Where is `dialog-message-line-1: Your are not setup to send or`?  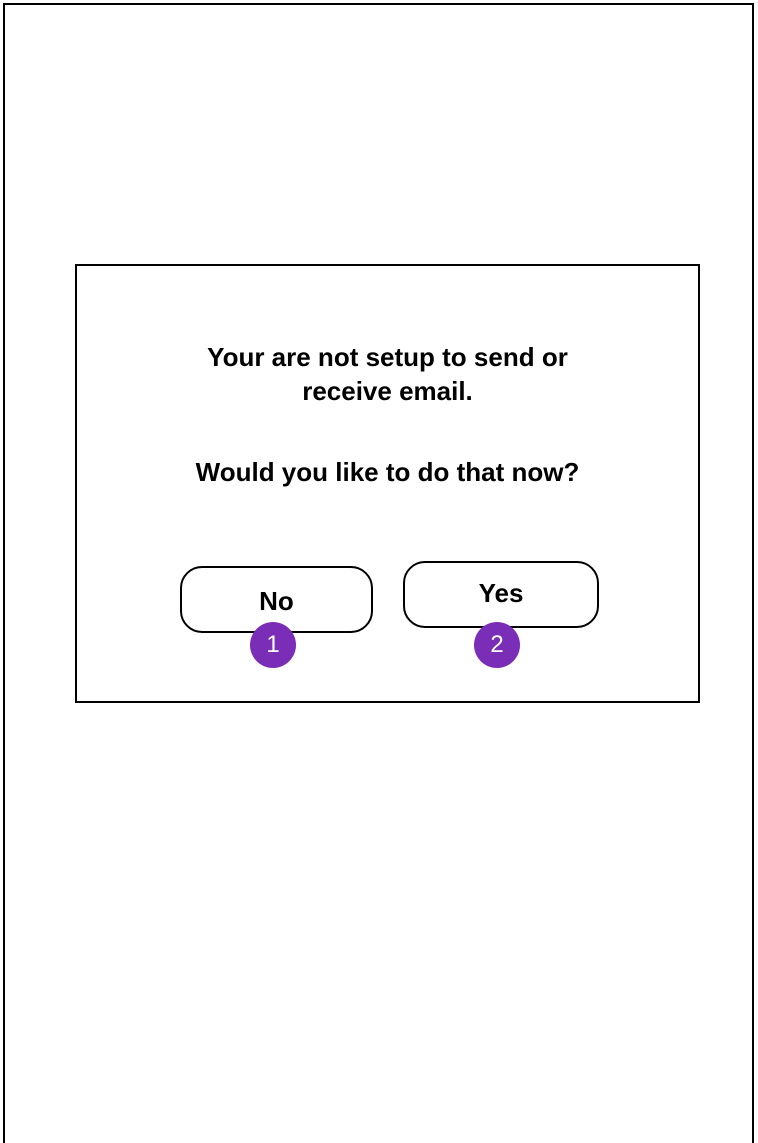 dialog-message-line-1: Your are not setup to send or is located at coordinates (387, 357).